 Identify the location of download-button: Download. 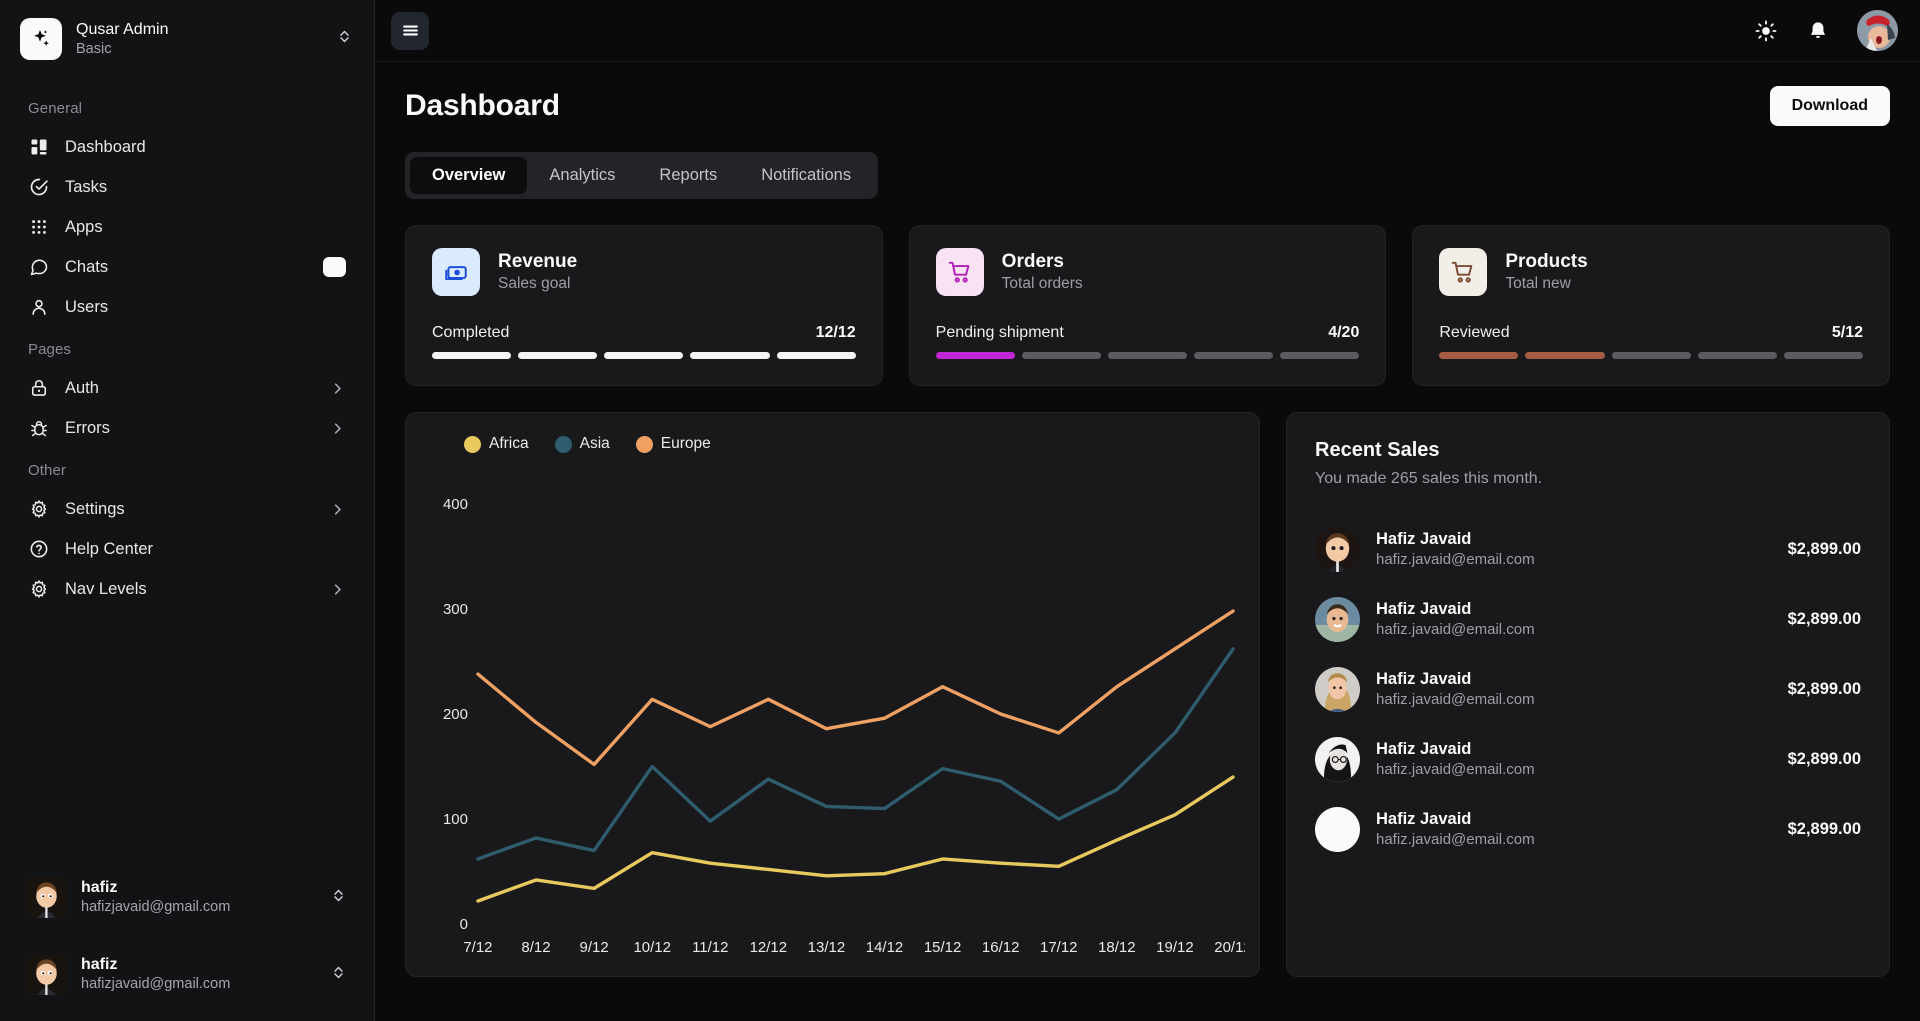
(1829, 106).